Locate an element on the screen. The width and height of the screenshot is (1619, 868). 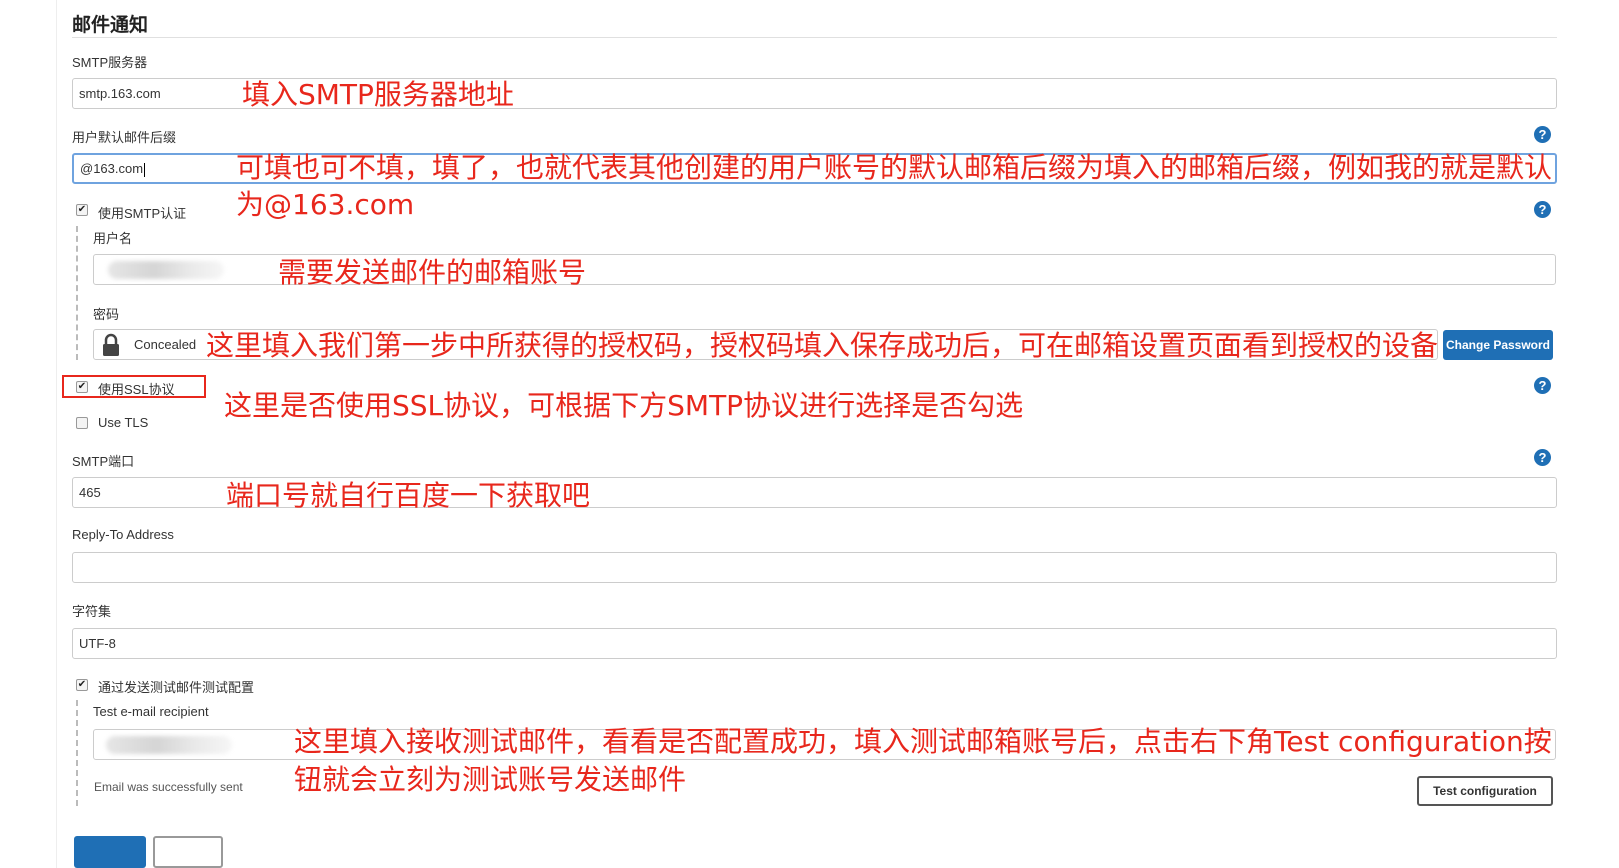
smtp-port-label: SMTP端口 is located at coordinates (103, 461).